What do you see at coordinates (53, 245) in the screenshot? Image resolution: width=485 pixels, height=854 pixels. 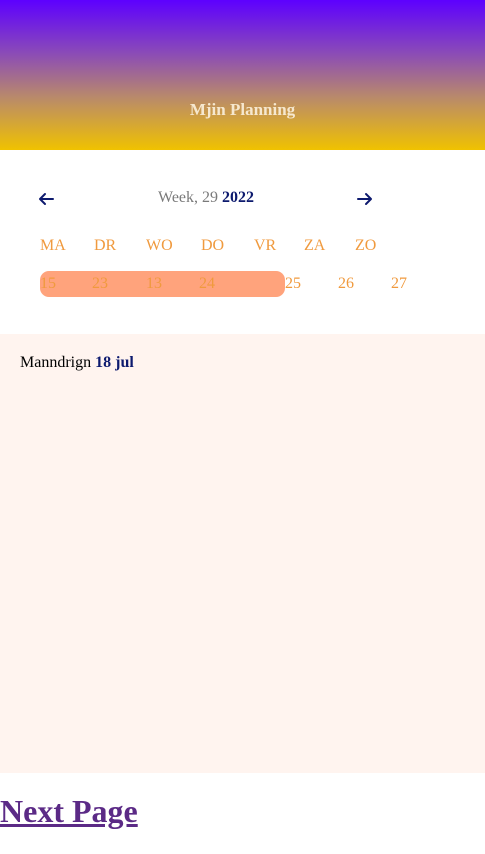 I see `weekday-mon: MA` at bounding box center [53, 245].